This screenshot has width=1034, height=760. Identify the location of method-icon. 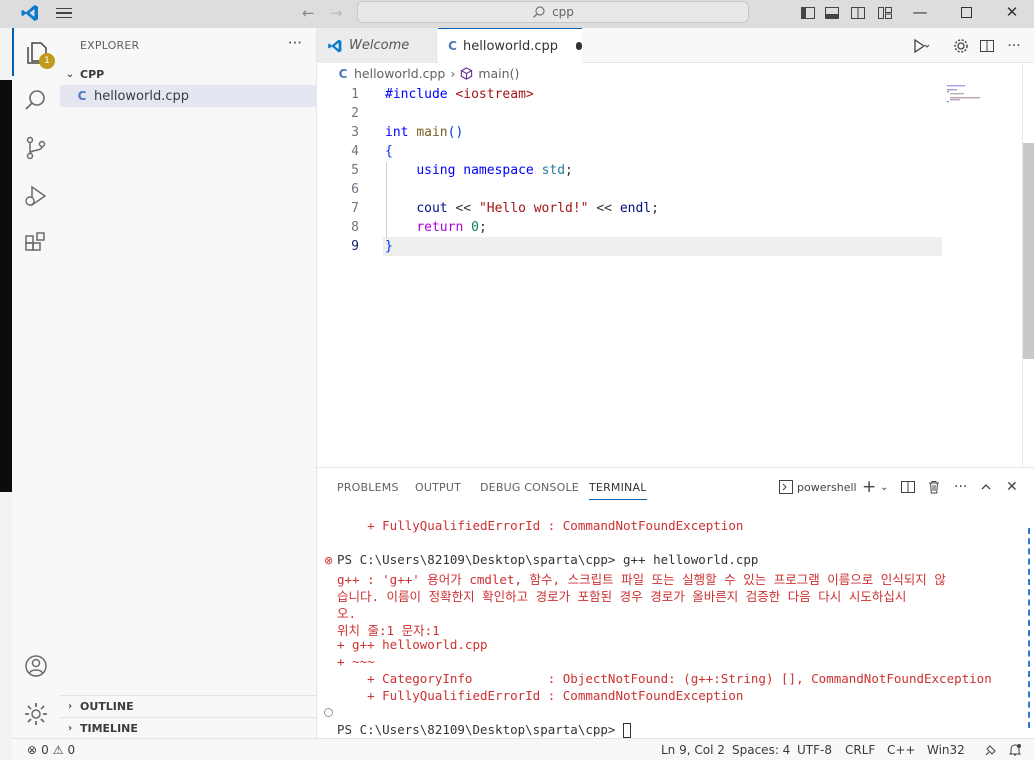
(467, 73).